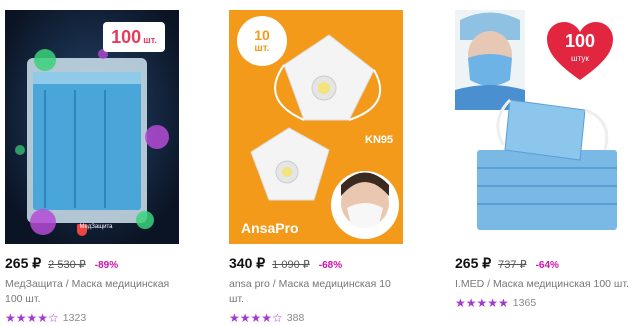  I want to click on price-row: 265 ₽ 2 530 ₽ -89%, so click(103, 265).